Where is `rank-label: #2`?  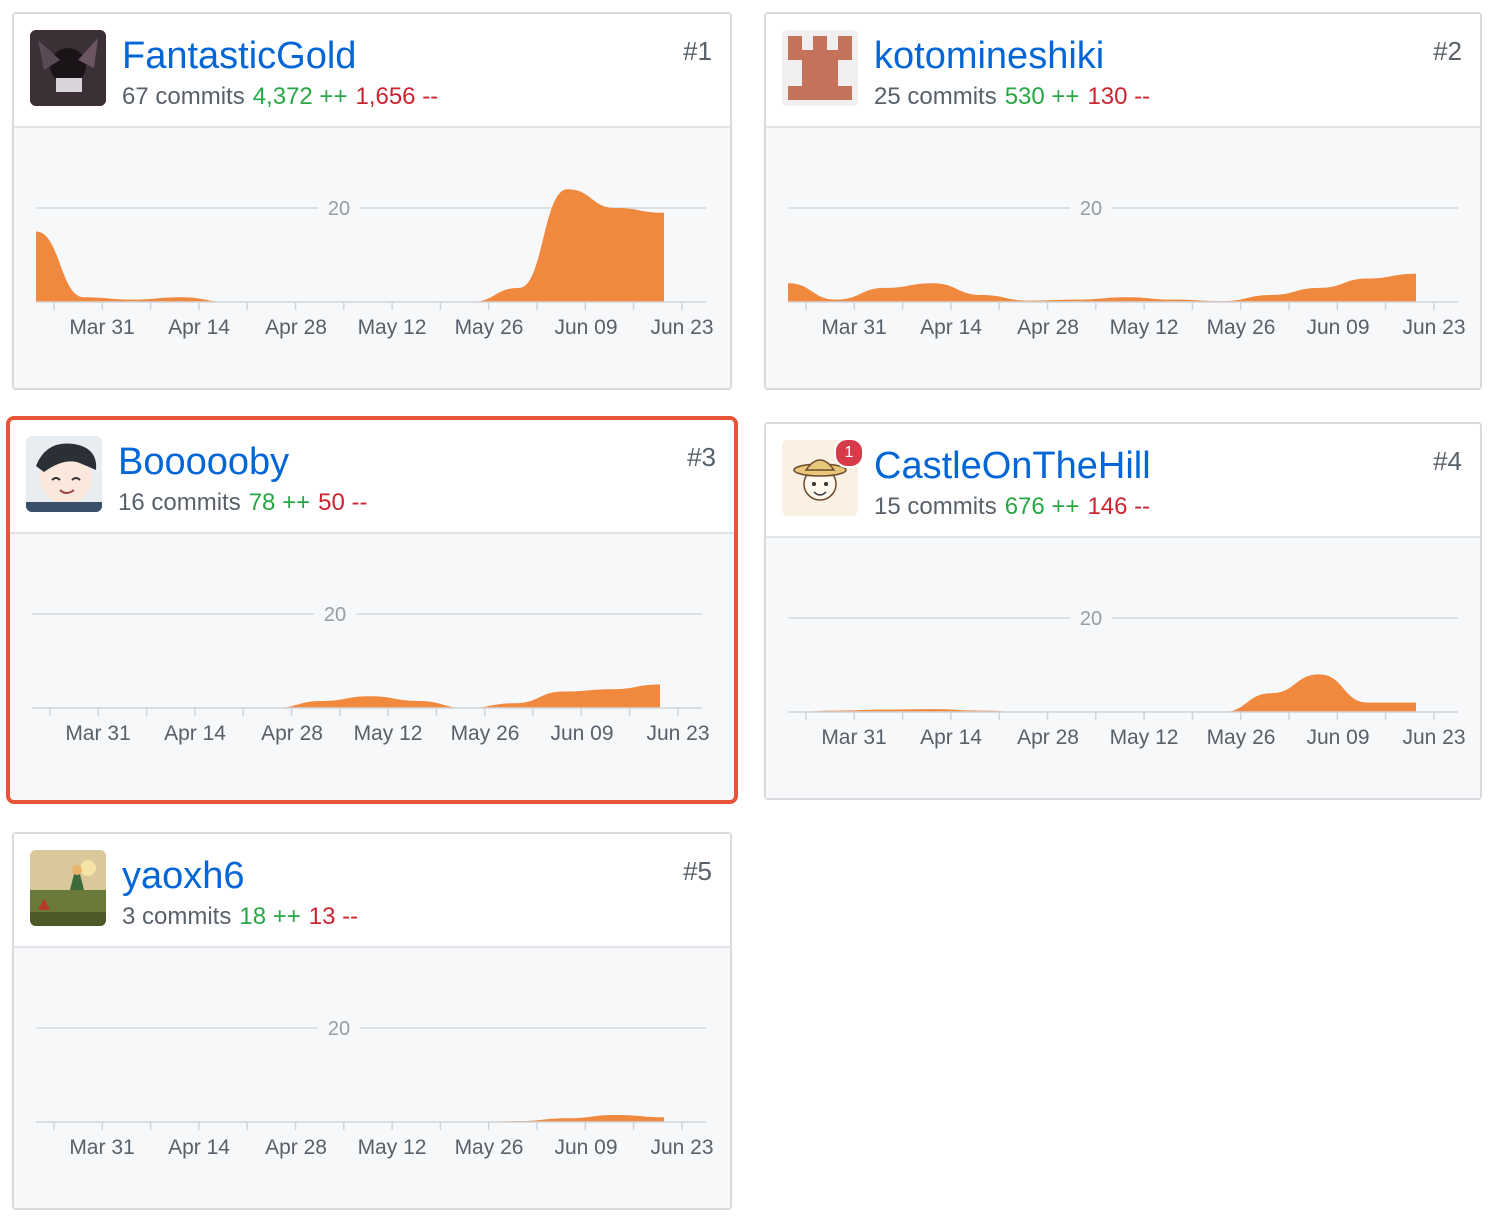
rank-label: #2 is located at coordinates (1447, 51).